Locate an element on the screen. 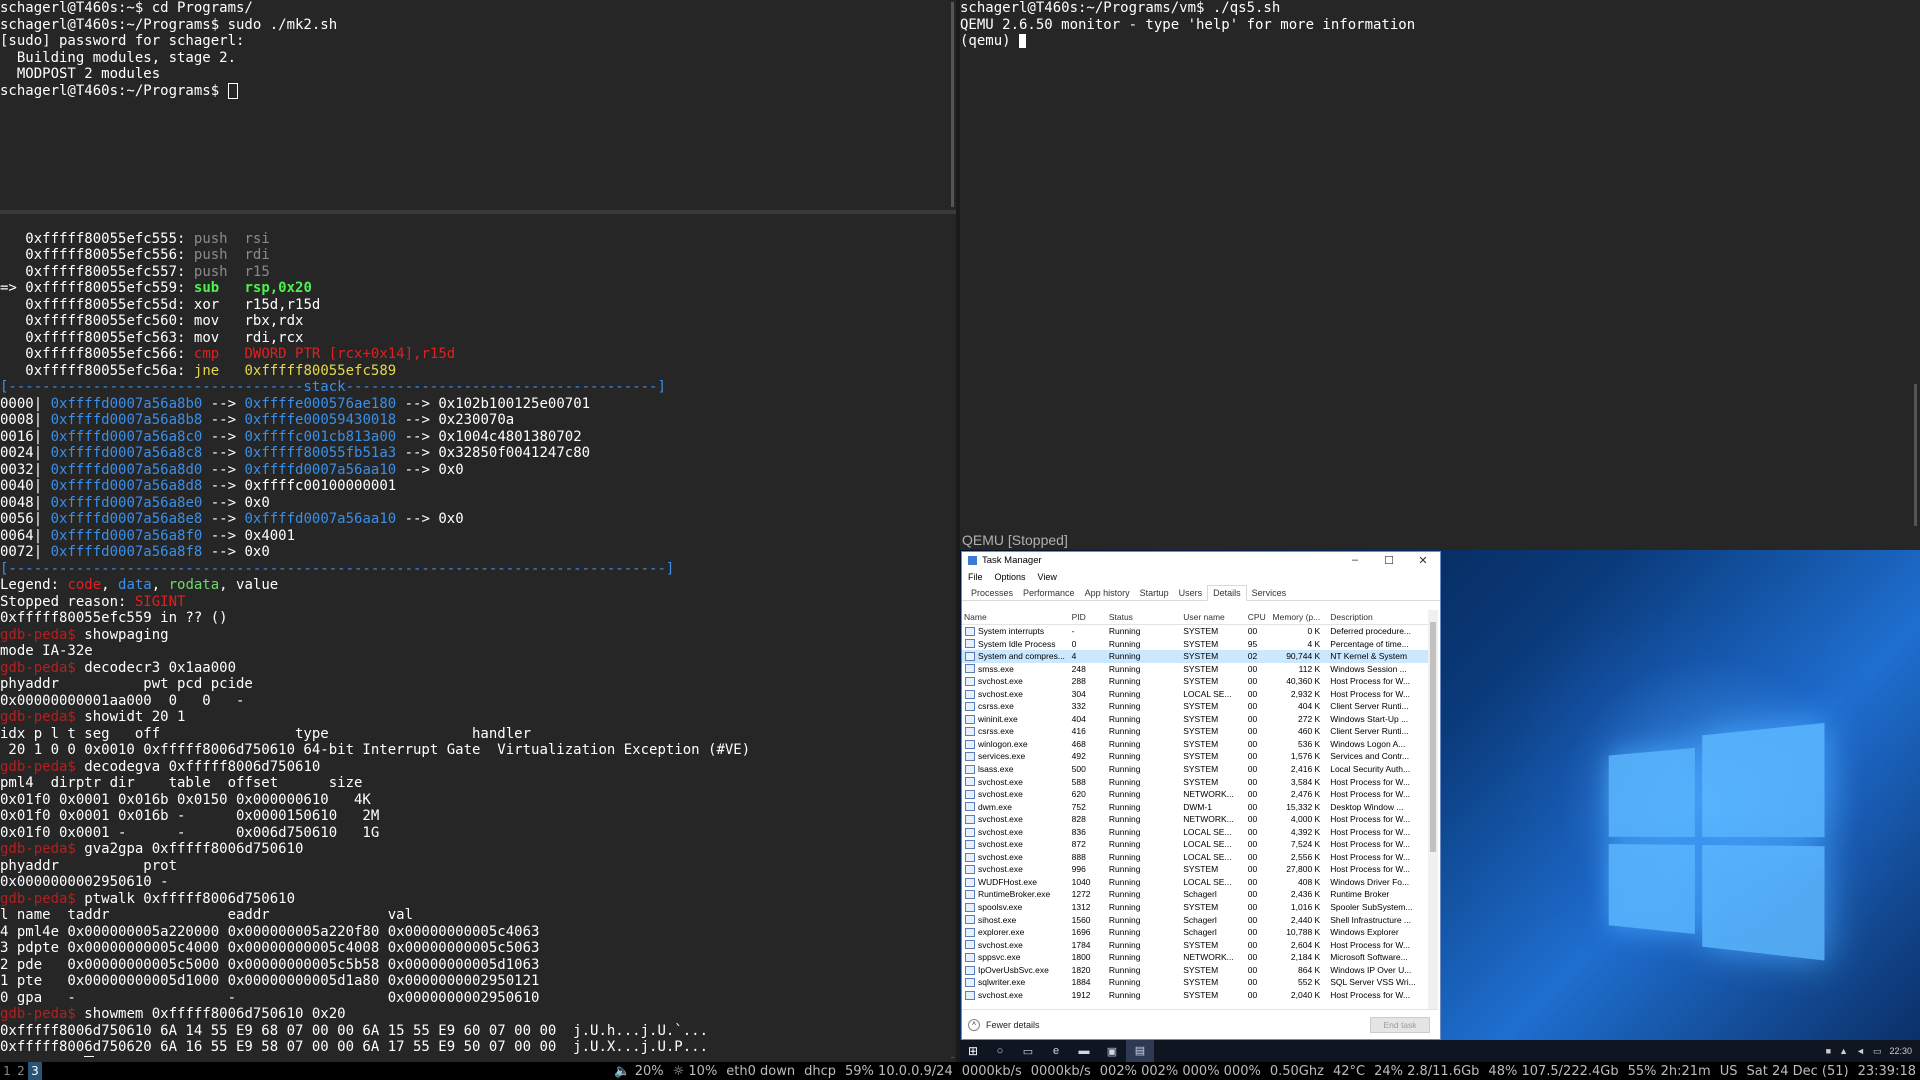 This screenshot has width=1920, height=1080. workspace-button-3: 3 is located at coordinates (35, 1071).